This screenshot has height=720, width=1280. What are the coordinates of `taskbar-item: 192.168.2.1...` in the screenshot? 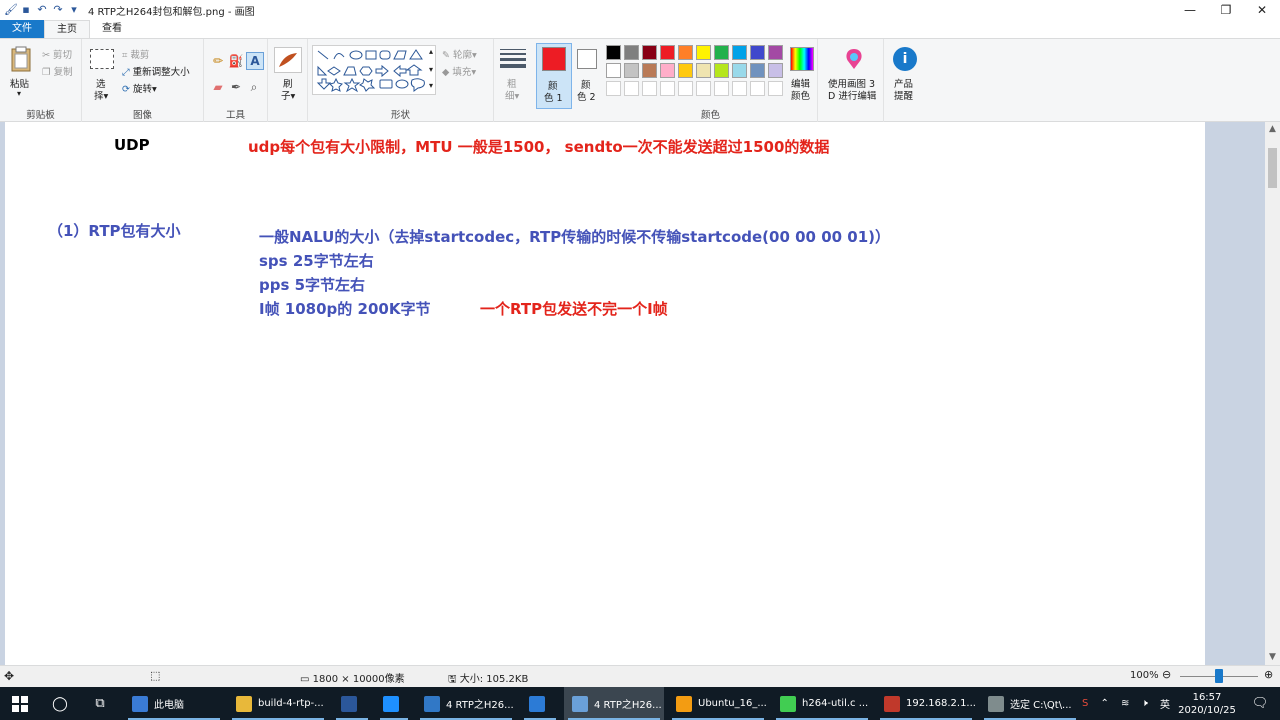 It's located at (926, 703).